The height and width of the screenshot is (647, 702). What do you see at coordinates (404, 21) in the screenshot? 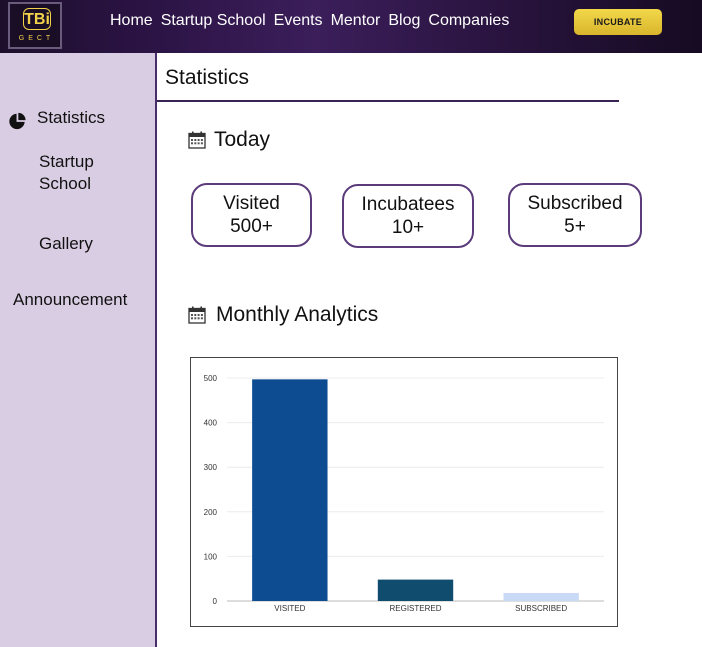
I see `nav-blog-link: Blog` at bounding box center [404, 21].